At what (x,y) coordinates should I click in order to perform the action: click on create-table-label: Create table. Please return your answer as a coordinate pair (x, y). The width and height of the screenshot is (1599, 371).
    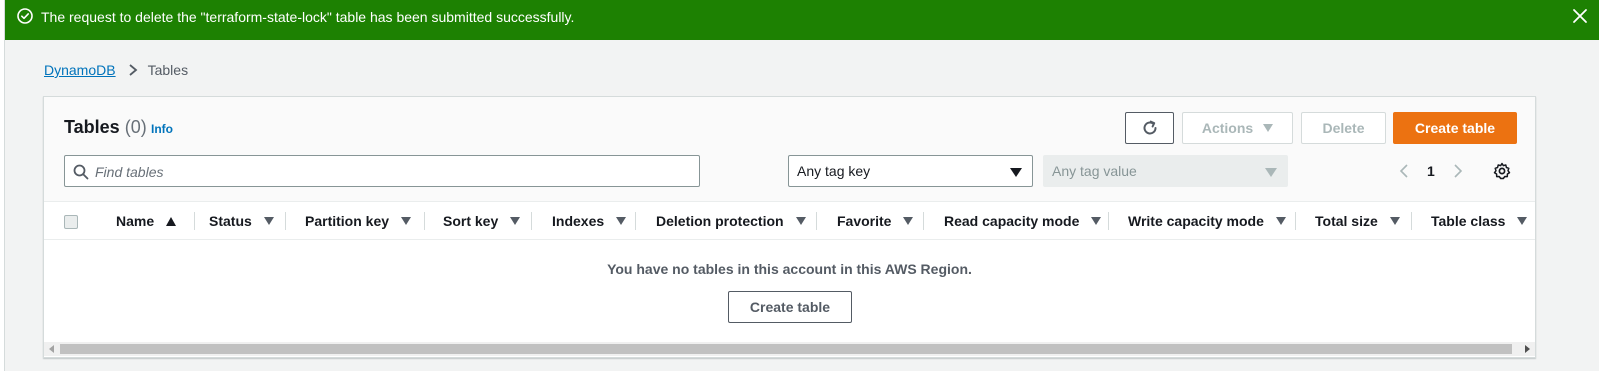
    Looking at the image, I should click on (1455, 128).